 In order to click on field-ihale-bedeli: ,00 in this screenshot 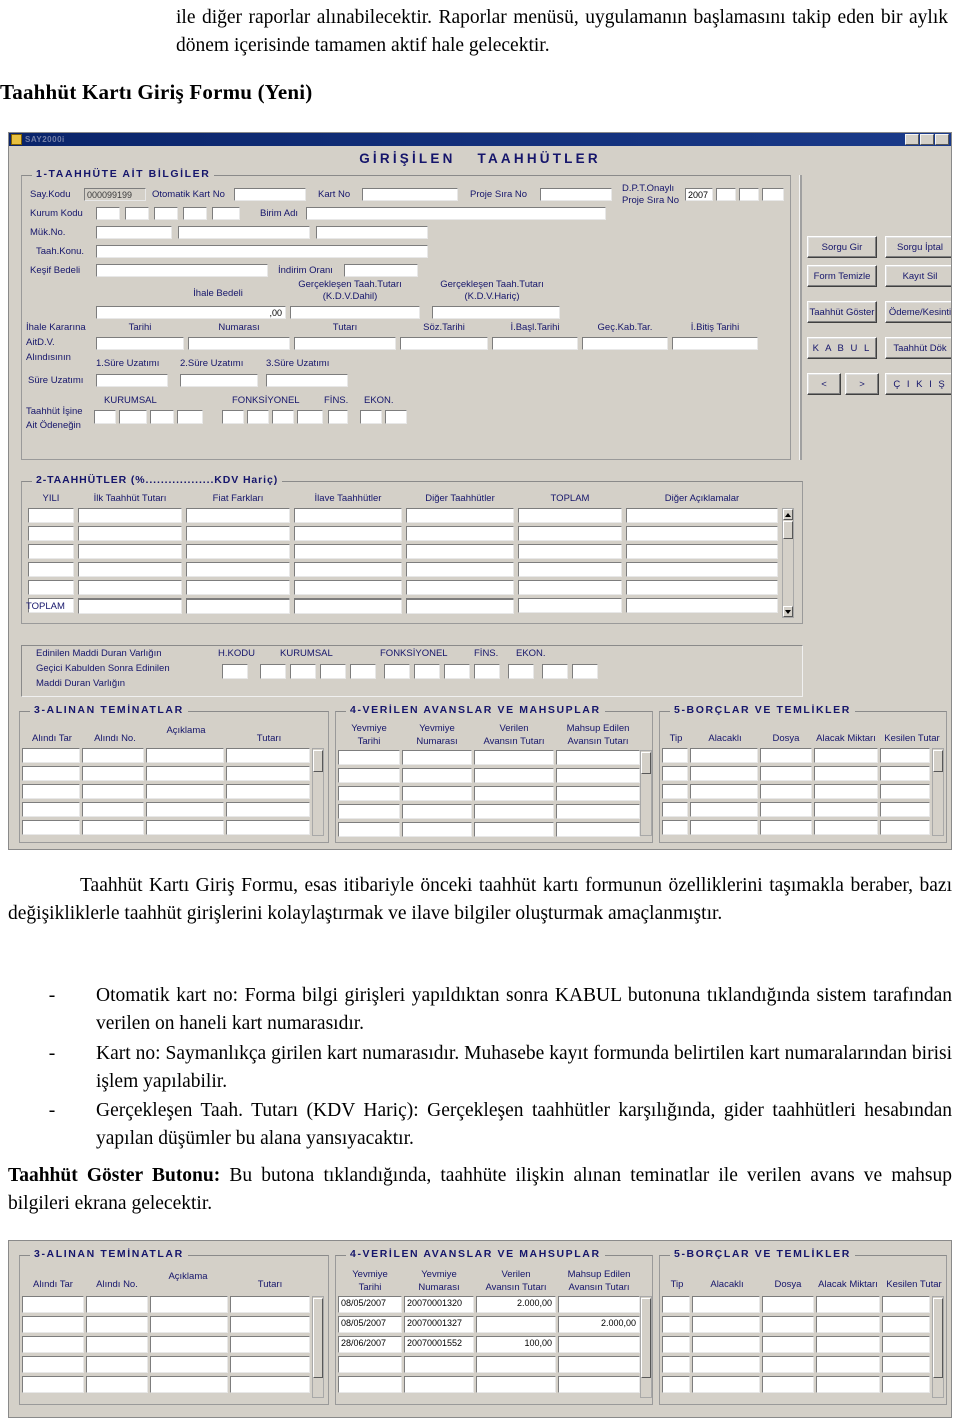, I will do `click(191, 312)`.